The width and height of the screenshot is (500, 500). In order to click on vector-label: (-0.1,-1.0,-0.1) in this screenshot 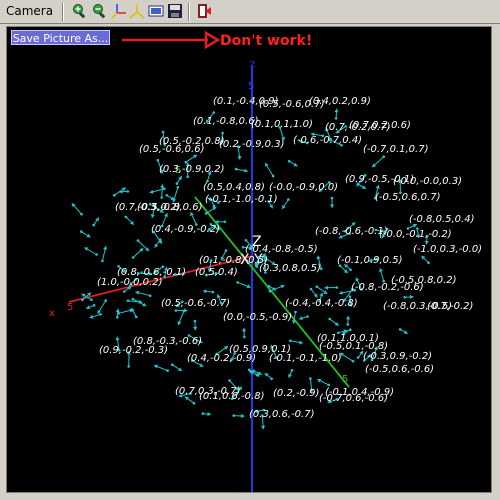, I will do `click(241, 199)`.